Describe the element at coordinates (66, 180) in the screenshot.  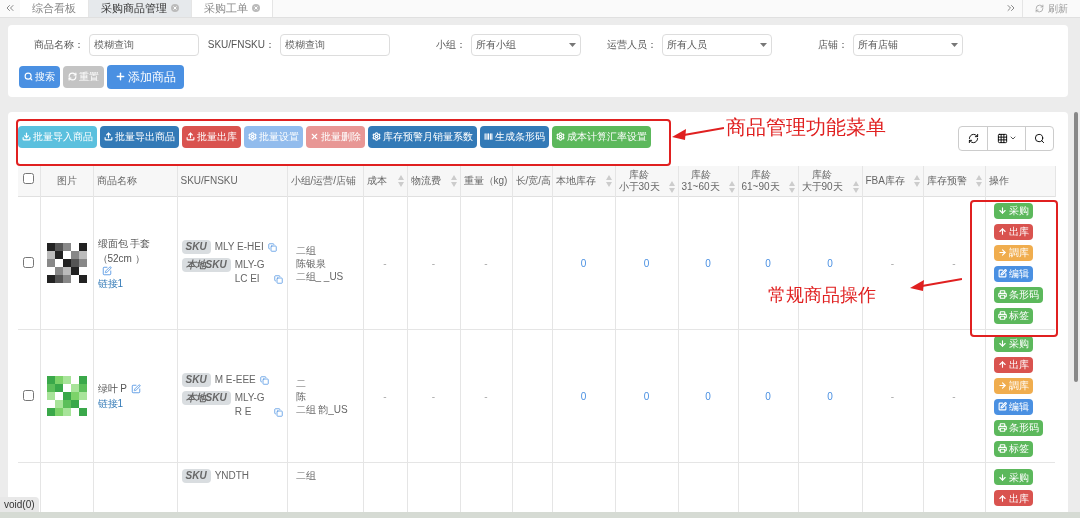
I see `column-header: 图片` at that location.